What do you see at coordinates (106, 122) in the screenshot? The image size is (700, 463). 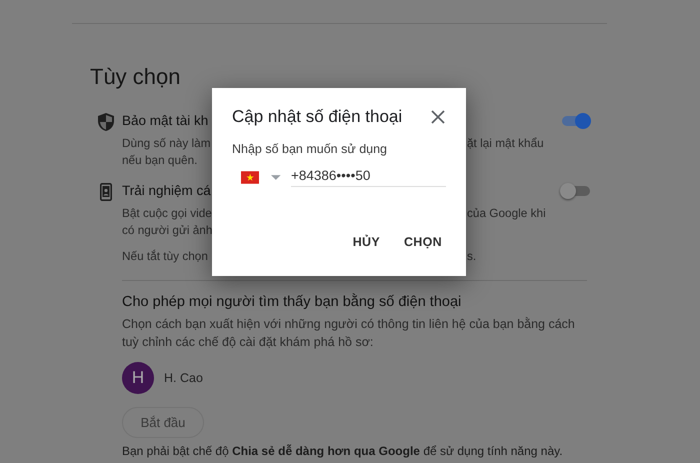 I see `shield-icon` at bounding box center [106, 122].